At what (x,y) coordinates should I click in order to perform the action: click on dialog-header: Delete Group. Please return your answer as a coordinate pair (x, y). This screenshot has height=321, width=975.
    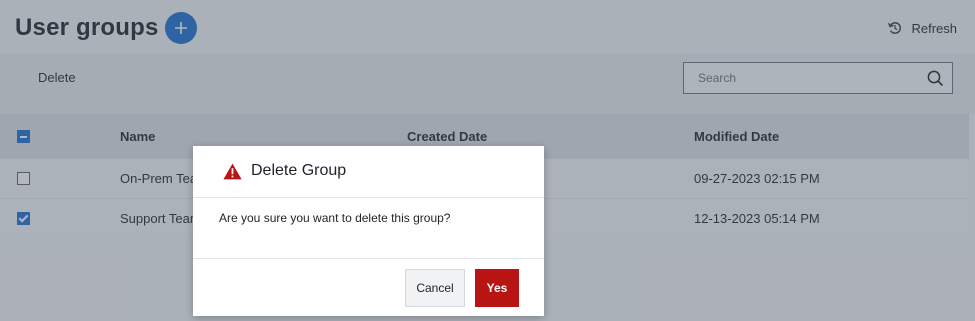
    Looking at the image, I should click on (368, 172).